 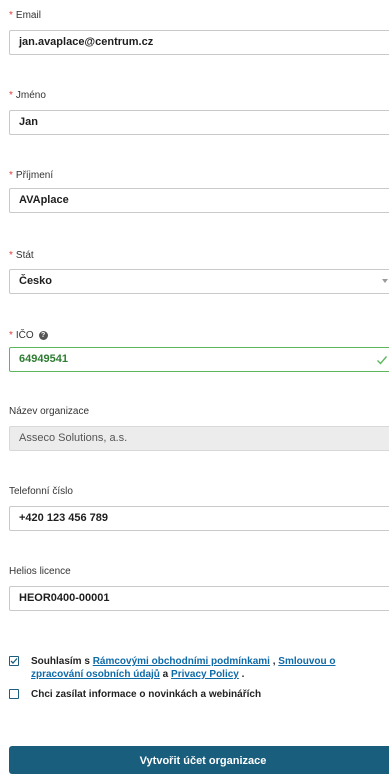 What do you see at coordinates (14, 694) in the screenshot?
I see `newsletter-checkbox` at bounding box center [14, 694].